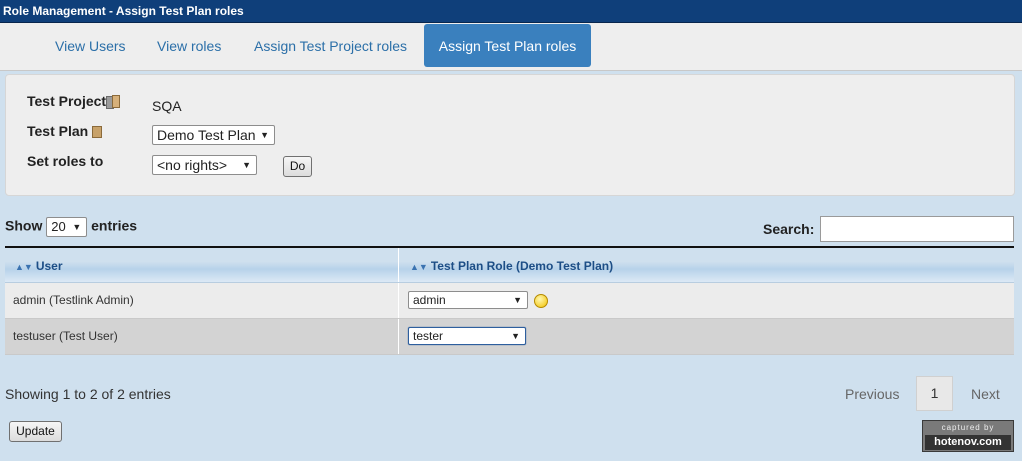 Image resolution: width=1022 pixels, height=461 pixels. What do you see at coordinates (541, 301) in the screenshot?
I see `lightbulb-icon` at bounding box center [541, 301].